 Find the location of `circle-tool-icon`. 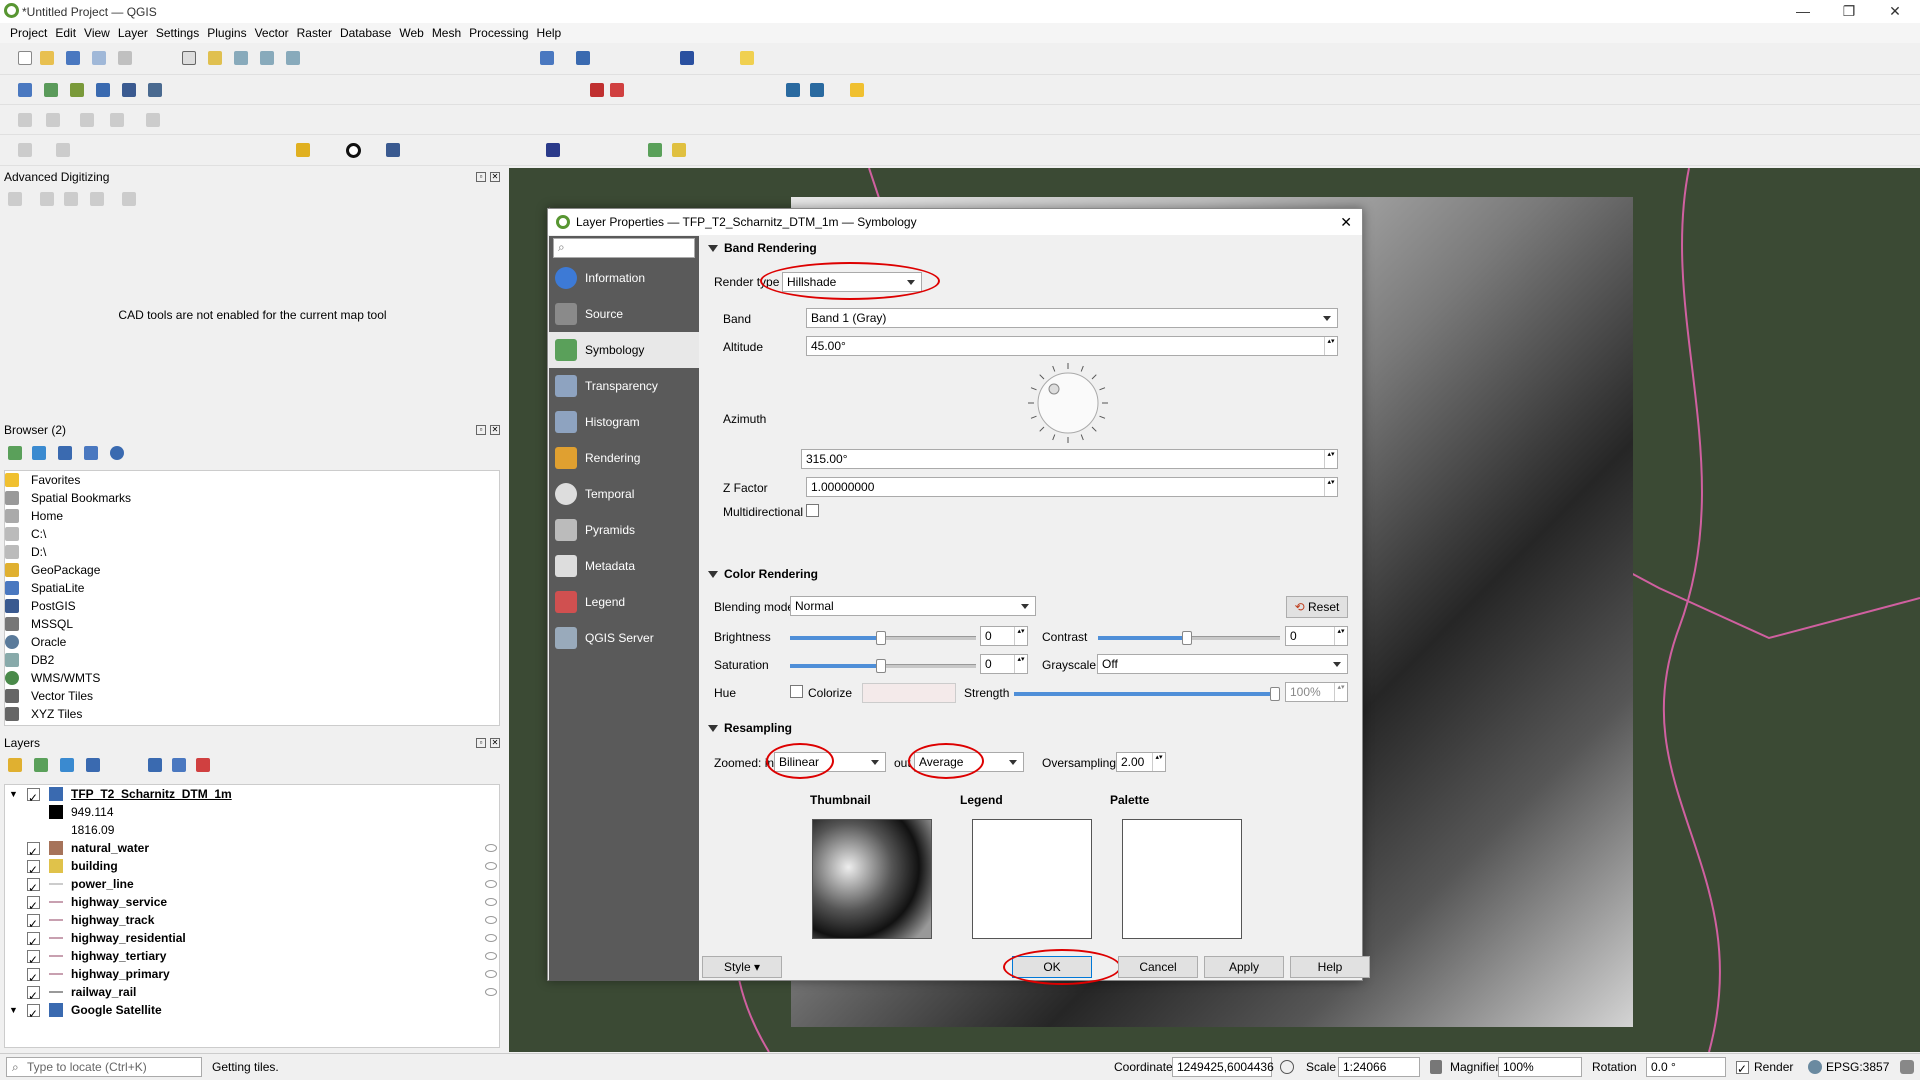

circle-tool-icon is located at coordinates (353, 150).